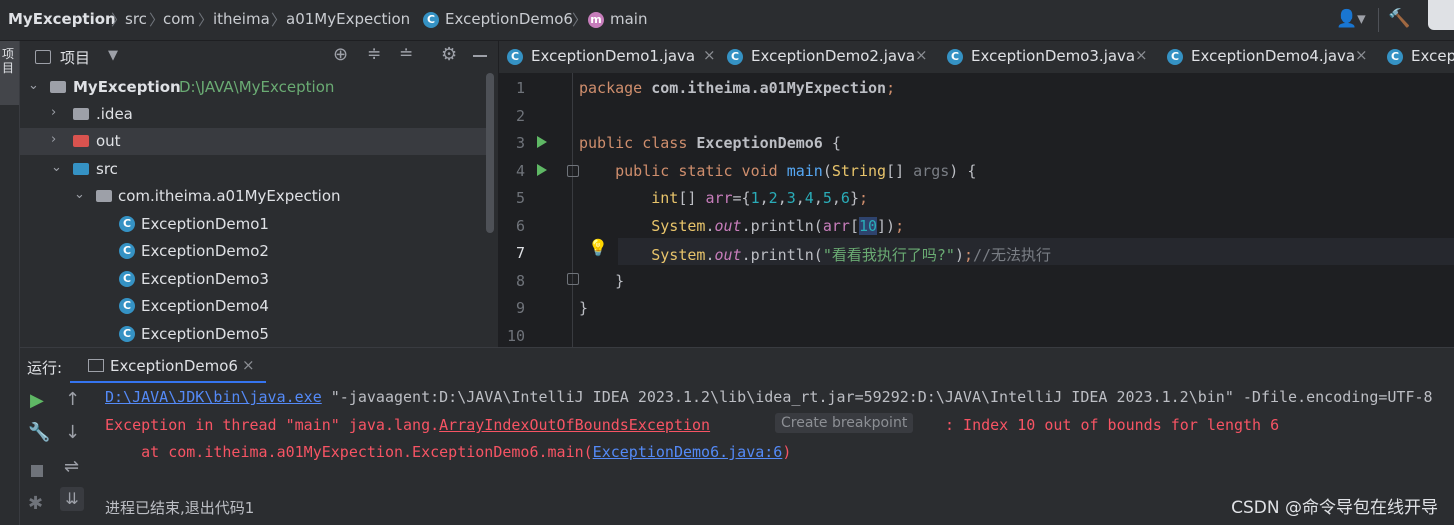 This screenshot has width=1454, height=525. I want to click on tree-item-class: C ExceptionDemo3, so click(253, 279).